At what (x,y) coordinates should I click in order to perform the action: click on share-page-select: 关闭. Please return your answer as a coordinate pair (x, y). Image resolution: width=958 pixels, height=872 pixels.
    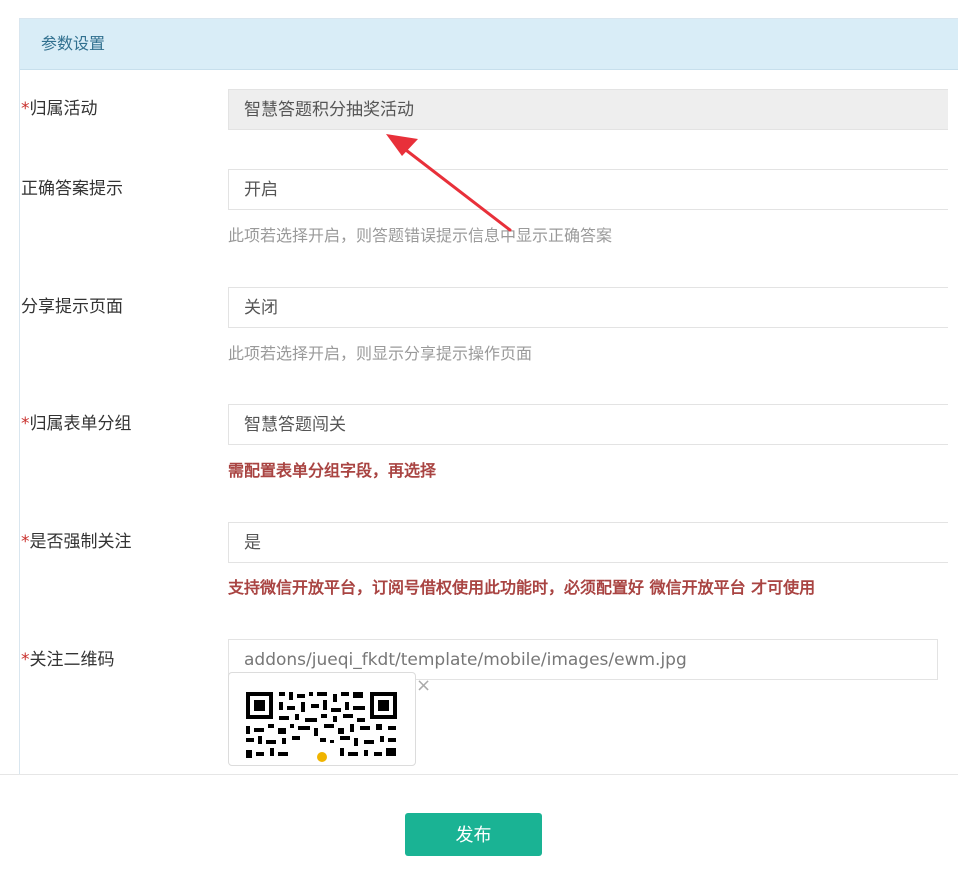
    Looking at the image, I should click on (588, 307).